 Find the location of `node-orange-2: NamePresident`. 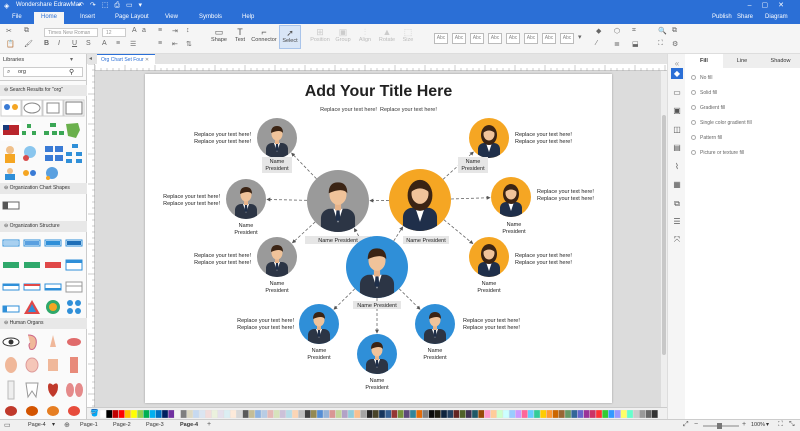

node-orange-2: NamePresident is located at coordinates (511, 206).